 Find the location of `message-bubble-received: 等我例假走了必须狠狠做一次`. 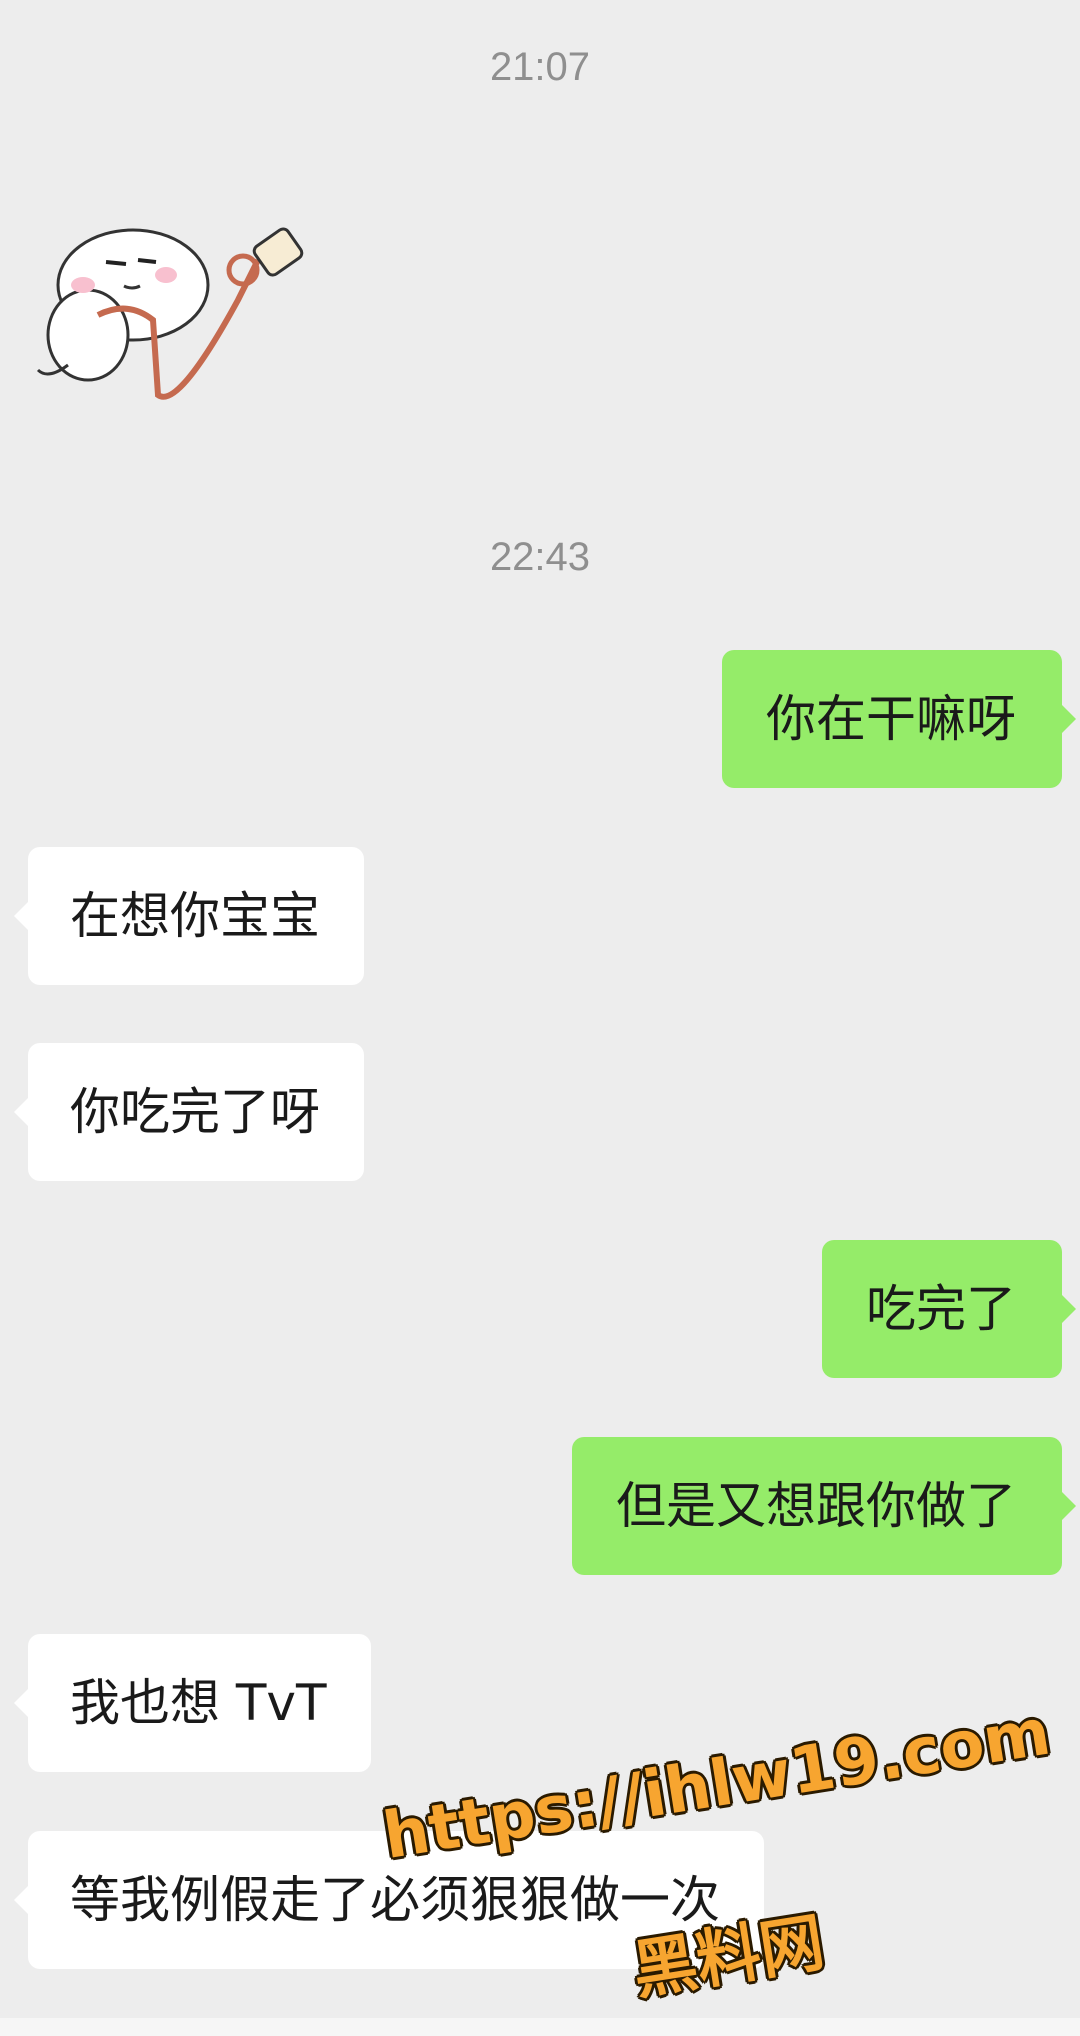

message-bubble-received: 等我例假走了必须狠狠做一次 is located at coordinates (389, 1900).